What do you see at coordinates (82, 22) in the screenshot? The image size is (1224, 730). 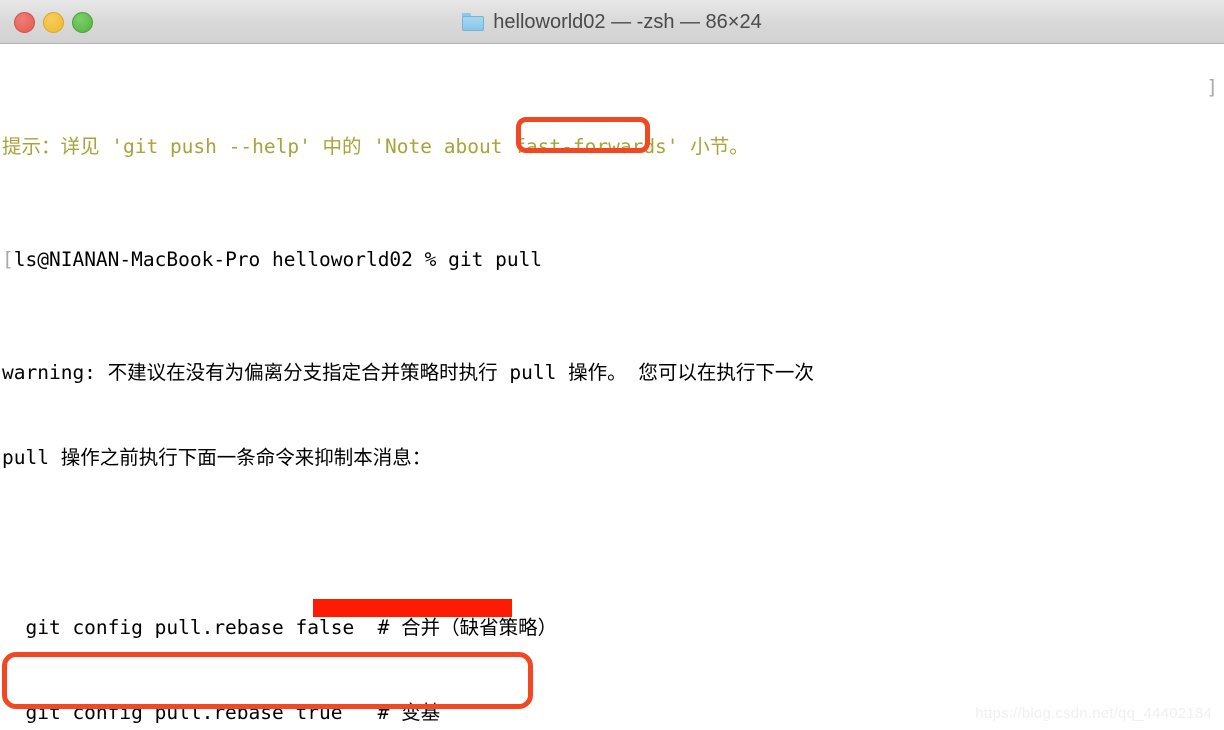 I see `maximize-button` at bounding box center [82, 22].